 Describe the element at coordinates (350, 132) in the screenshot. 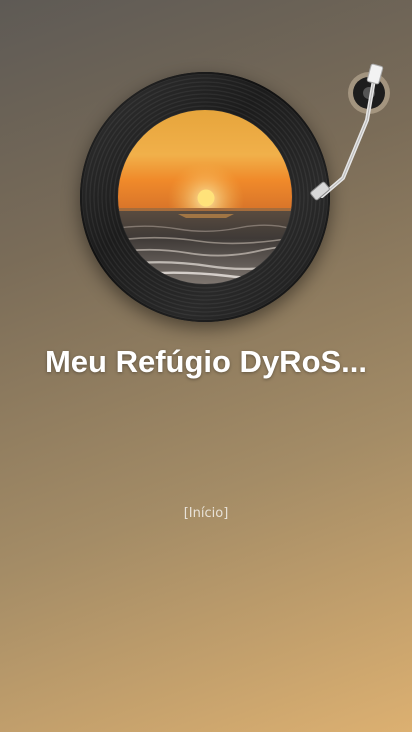

I see `tonearm-icon` at that location.